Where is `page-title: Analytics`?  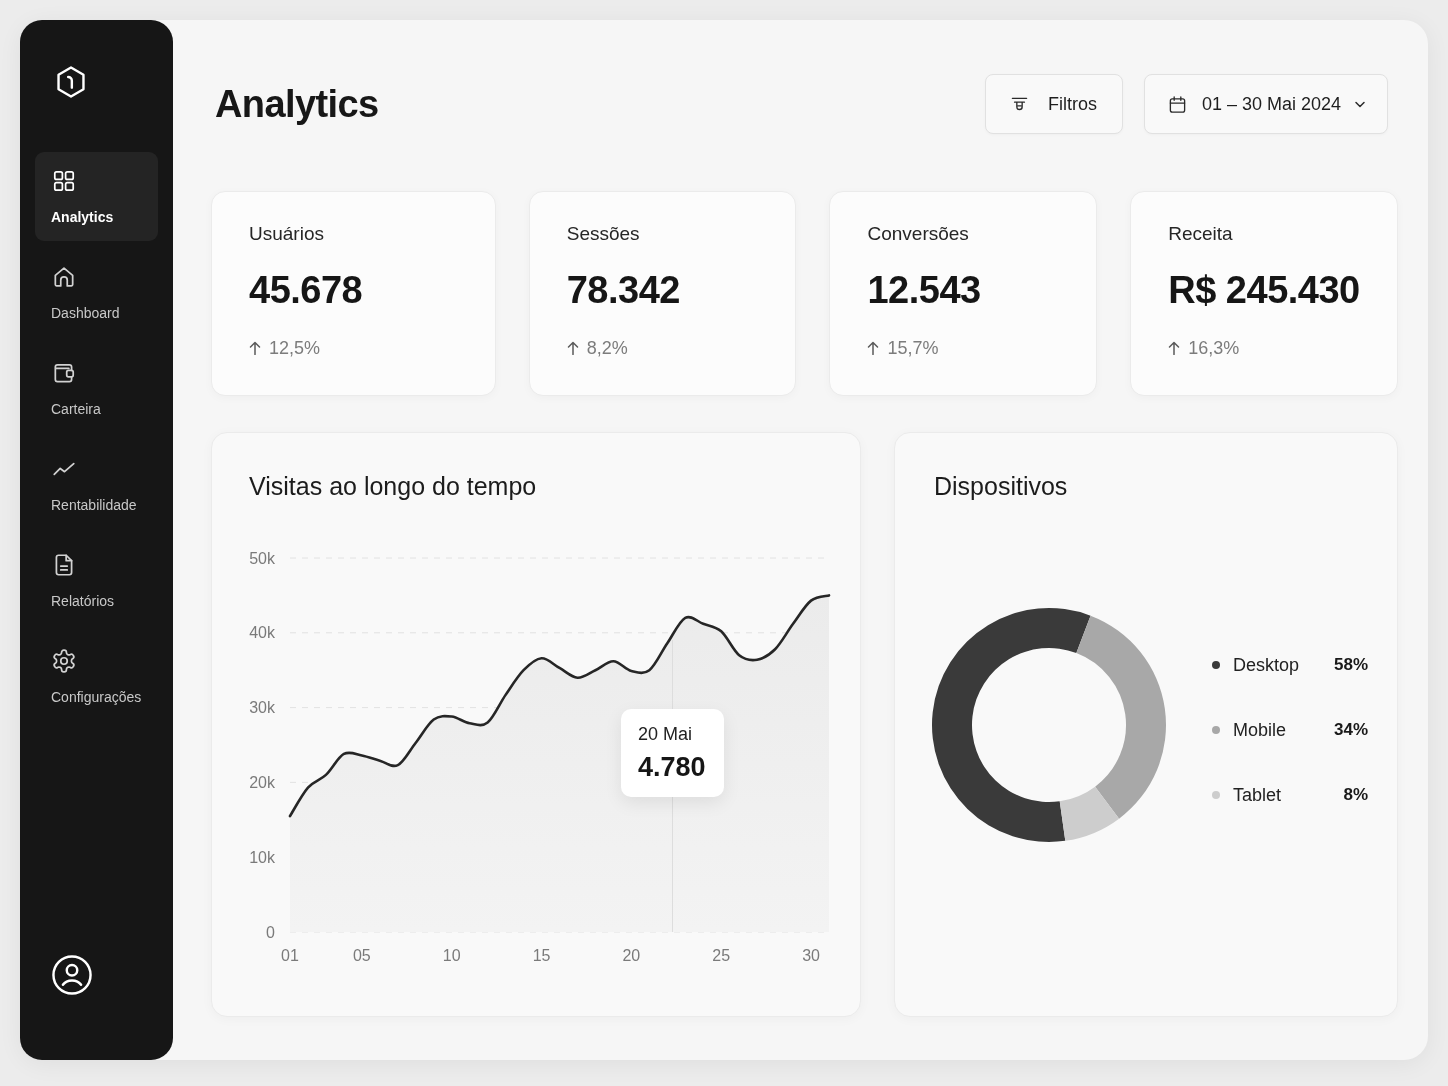
page-title: Analytics is located at coordinates (297, 104).